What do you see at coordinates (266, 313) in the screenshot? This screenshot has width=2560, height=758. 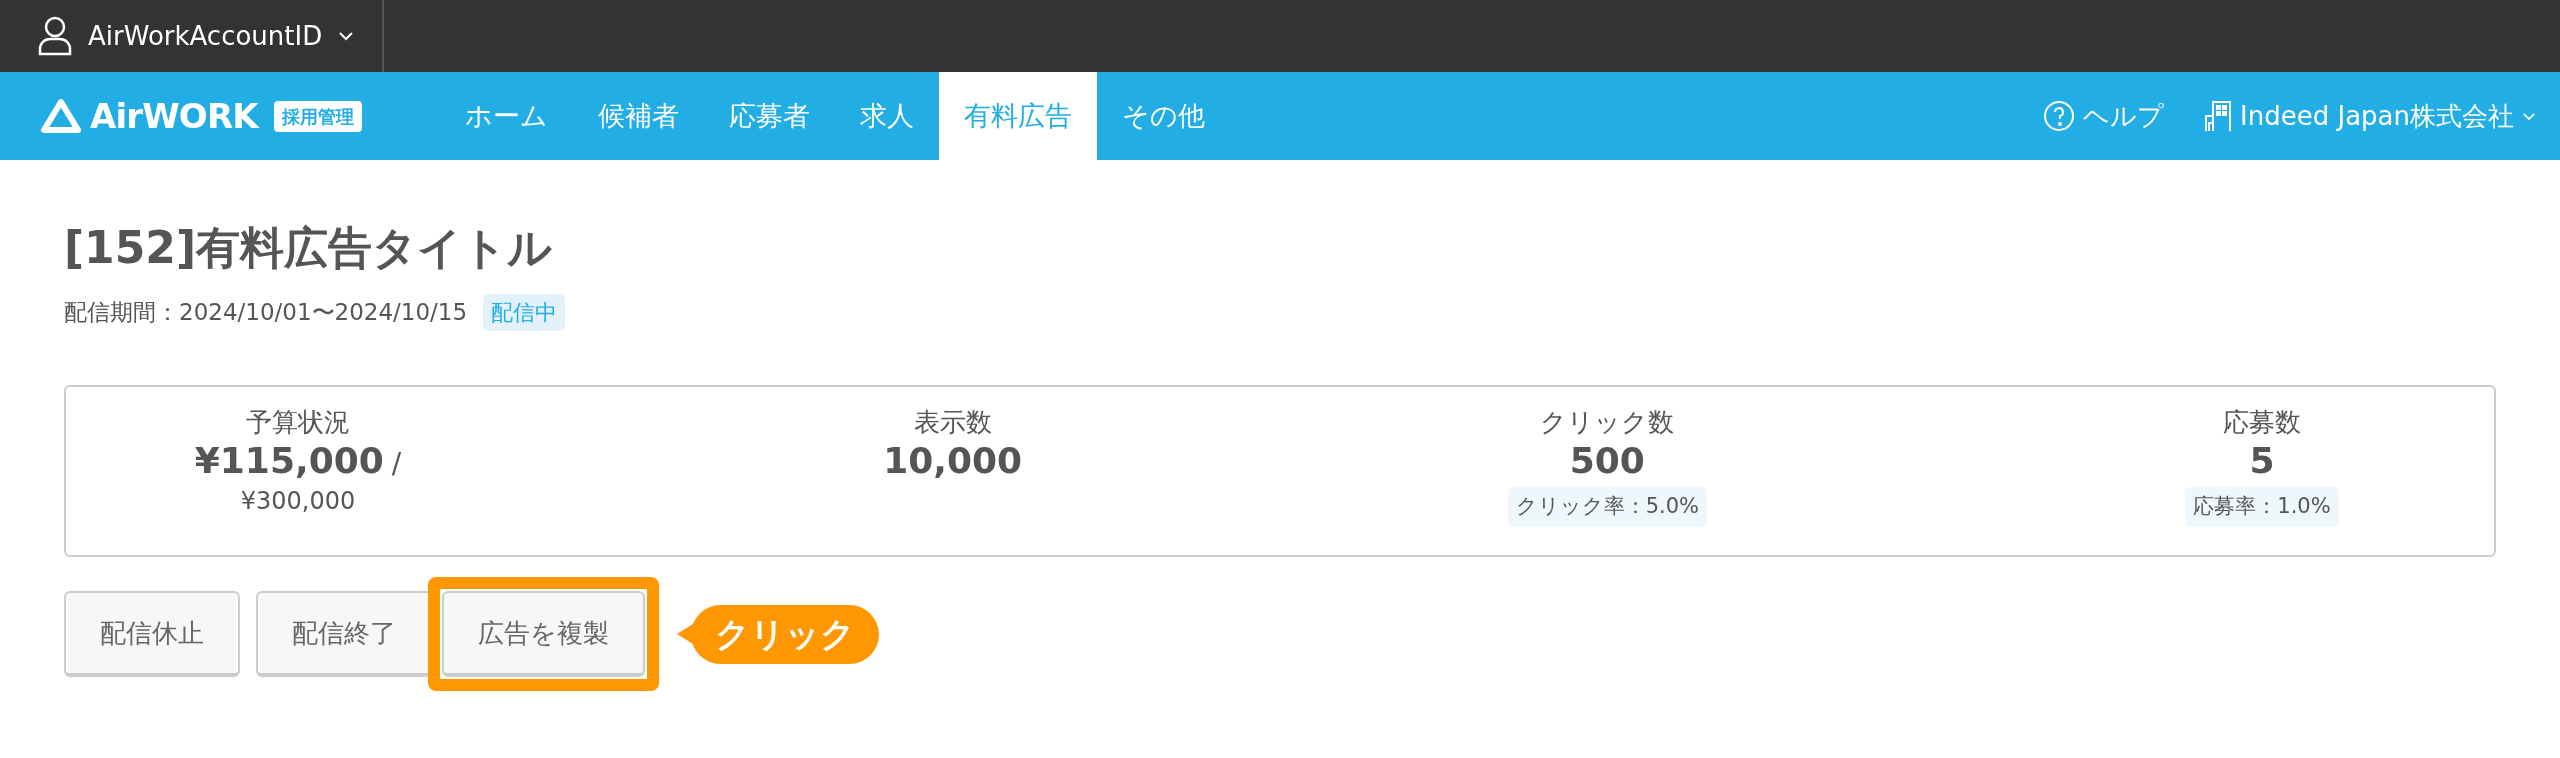 I see `period-text: 配信期間：2024/10/01〜2024/10/15` at bounding box center [266, 313].